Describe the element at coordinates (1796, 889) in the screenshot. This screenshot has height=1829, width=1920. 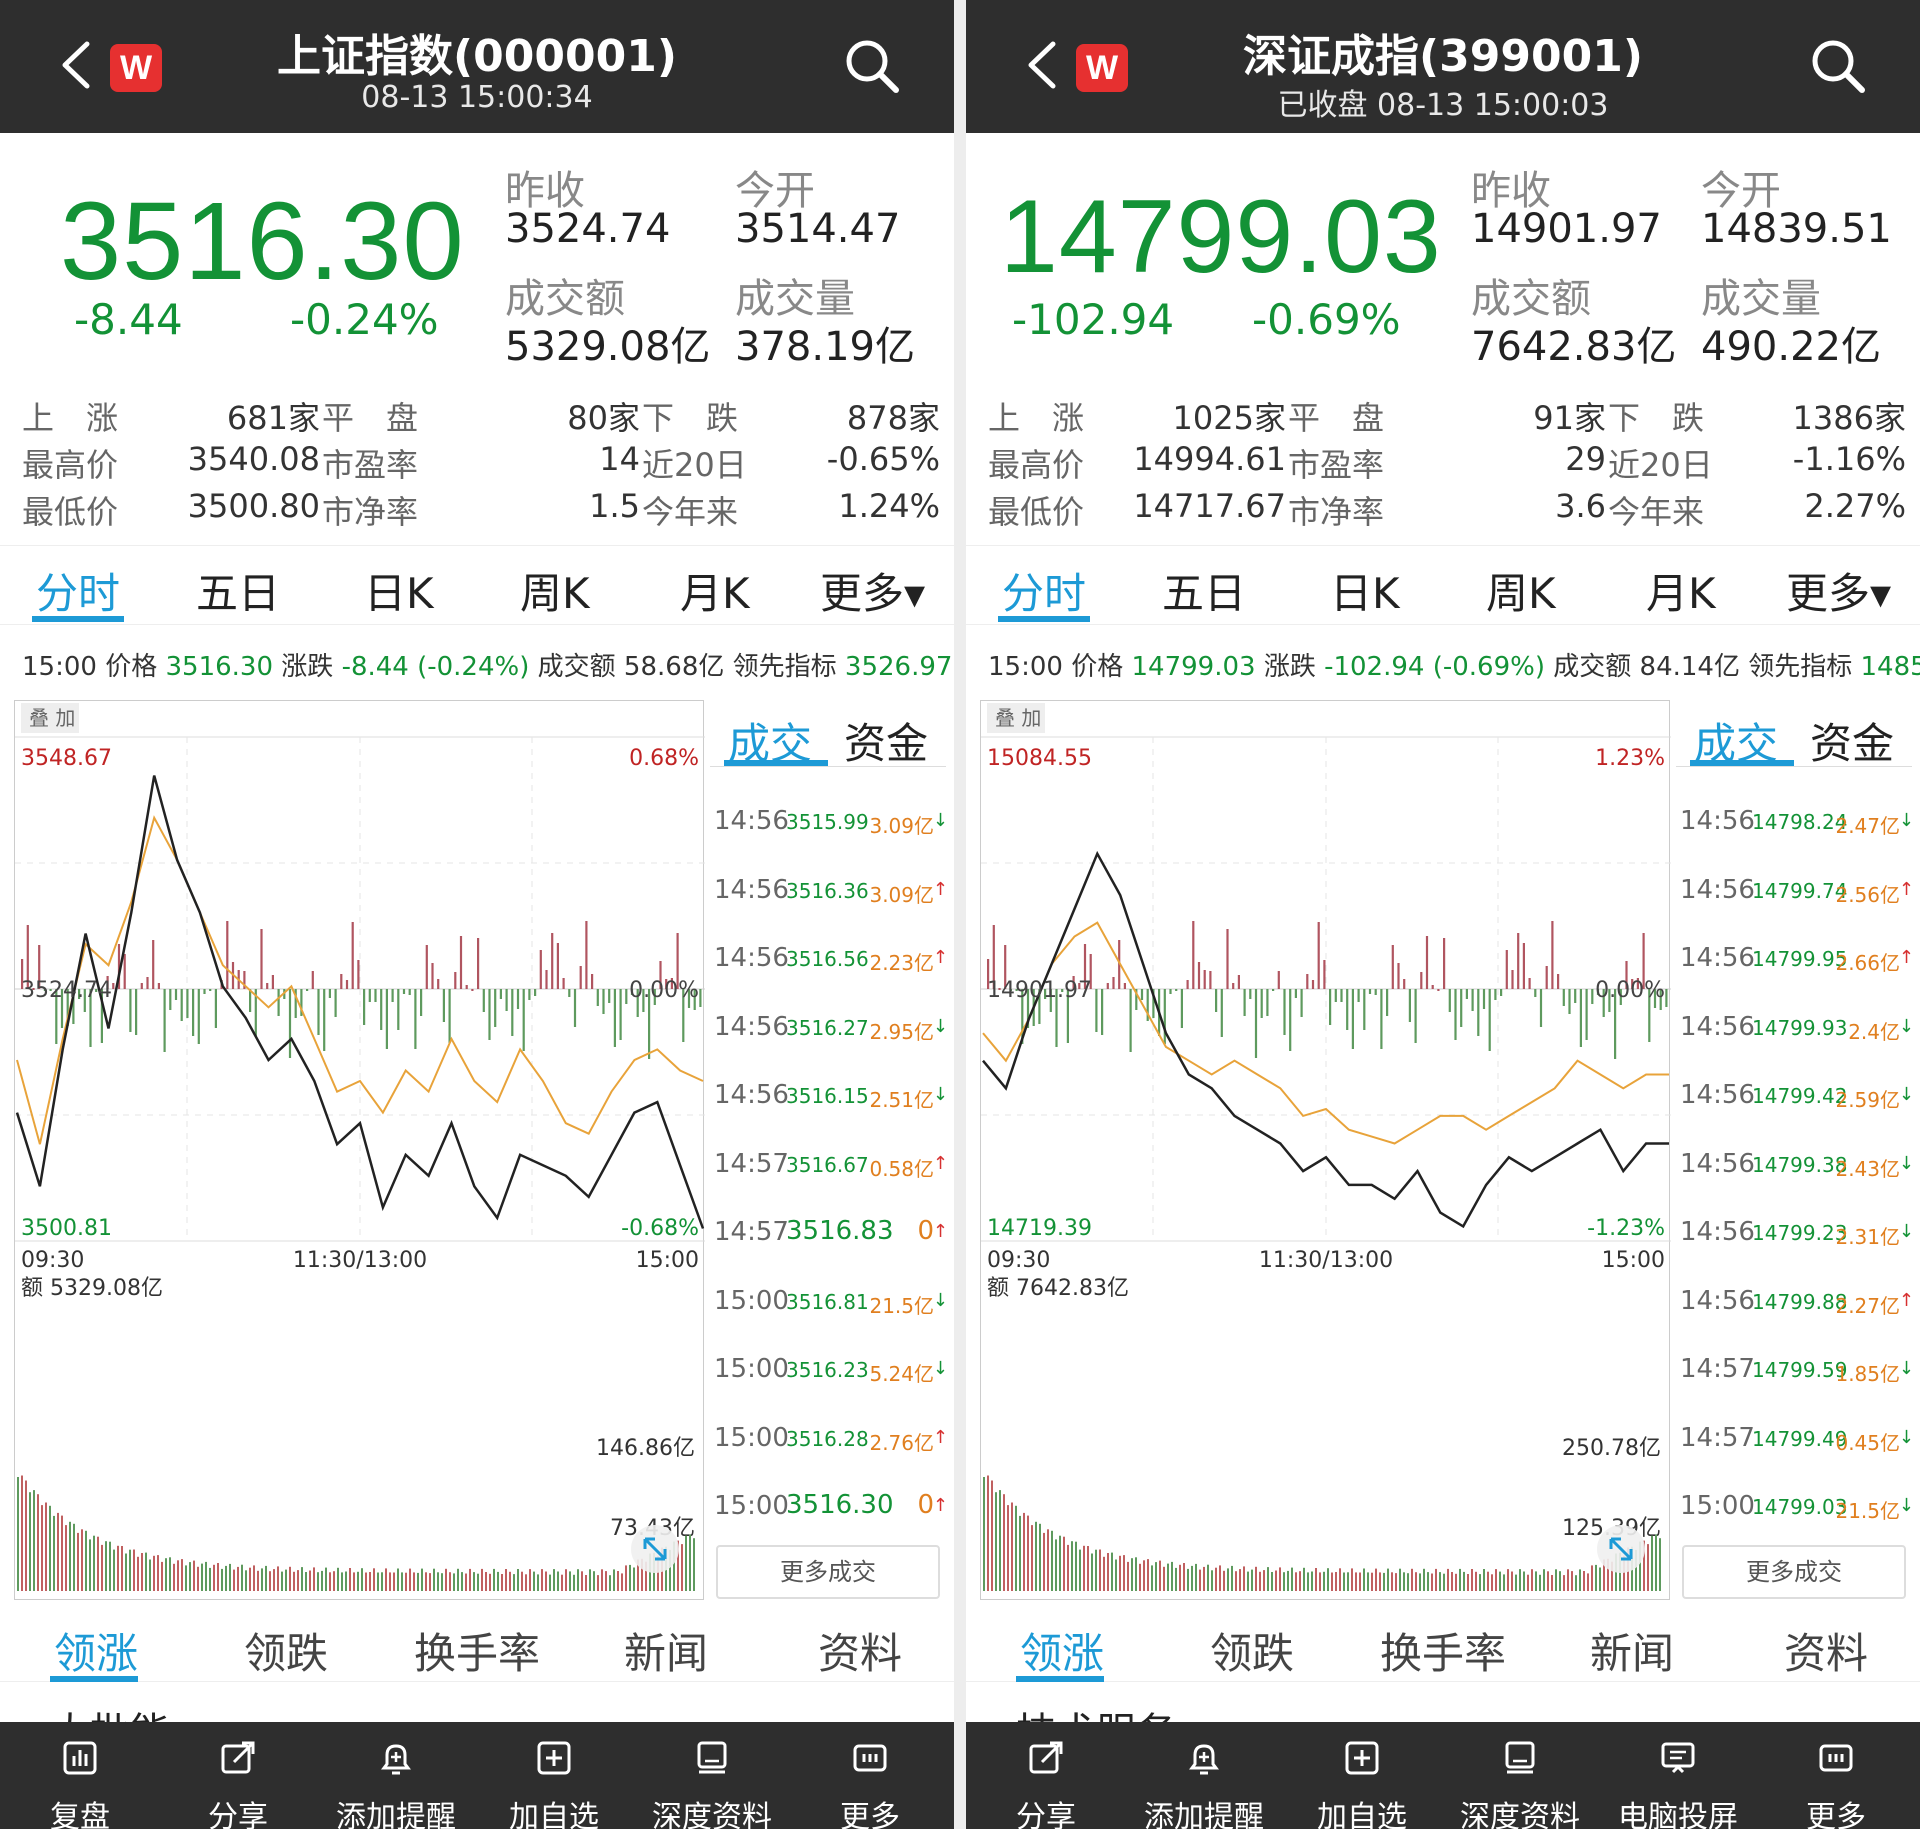
I see `trade-row: 14:56 14799.74 2.56亿 ↑` at that location.